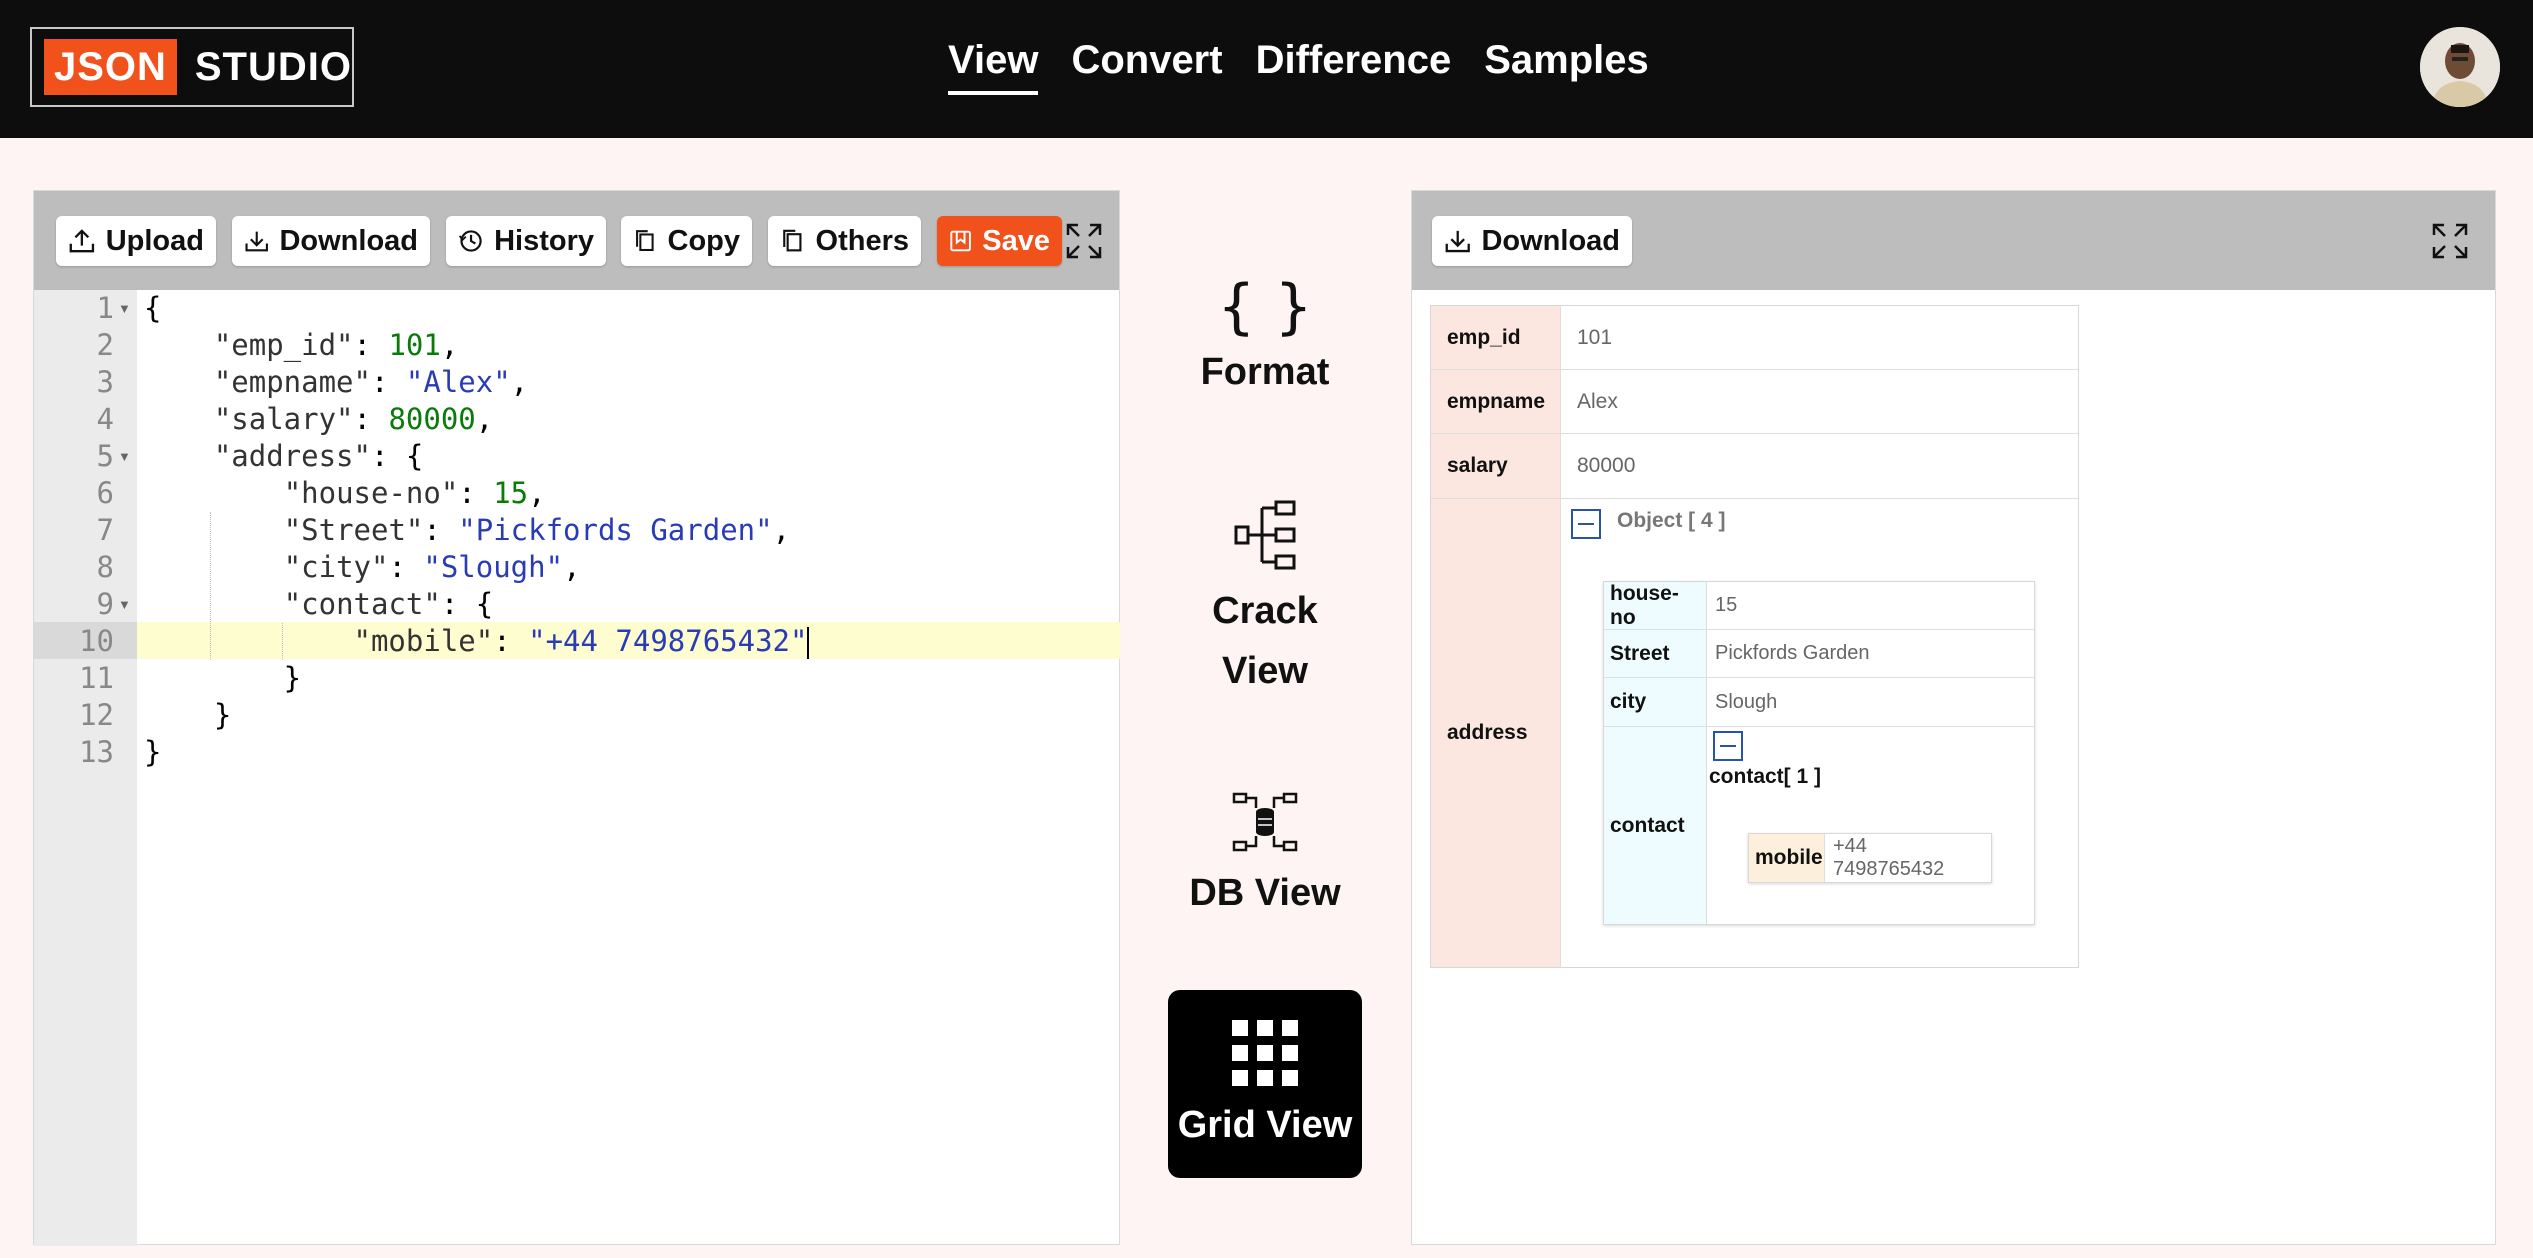 The height and width of the screenshot is (1258, 2533). I want to click on grid-key: salary, so click(1496, 466).